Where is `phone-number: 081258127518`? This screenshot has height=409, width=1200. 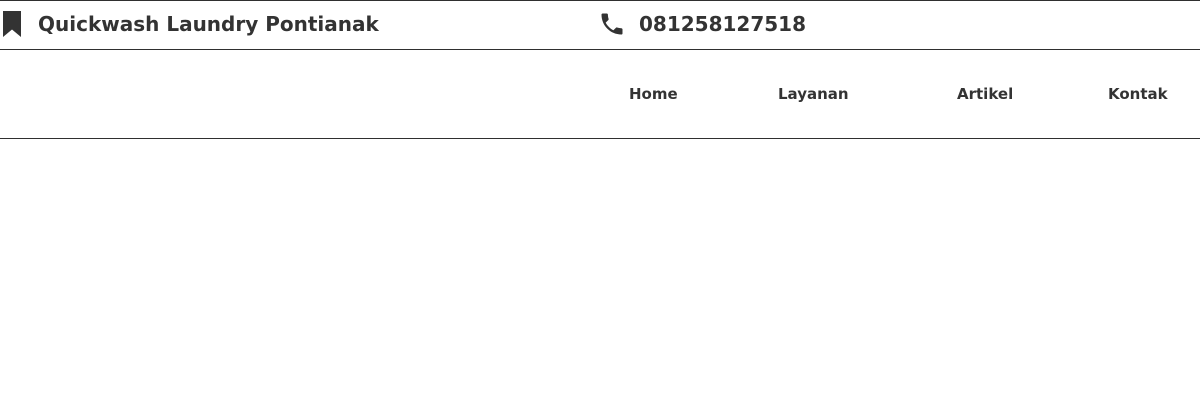 phone-number: 081258127518 is located at coordinates (722, 24).